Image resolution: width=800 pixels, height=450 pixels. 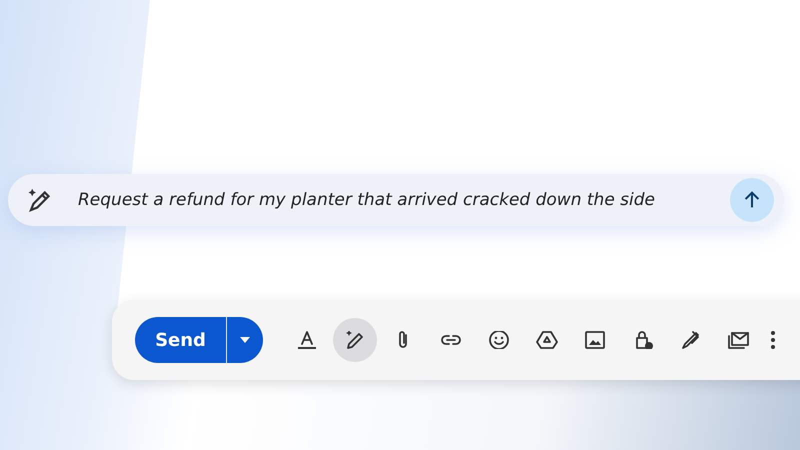 I want to click on prompt-field: Request a refund for my planter that arrived cracked down the side, so click(x=396, y=200).